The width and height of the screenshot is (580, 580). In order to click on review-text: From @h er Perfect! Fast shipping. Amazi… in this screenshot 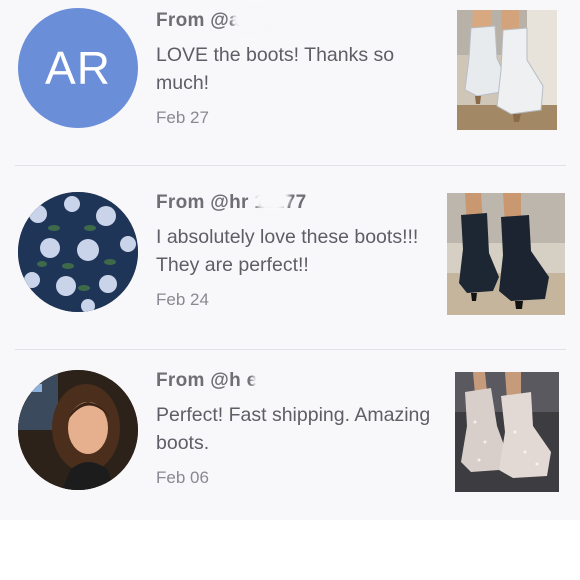, I will do `click(296, 429)`.